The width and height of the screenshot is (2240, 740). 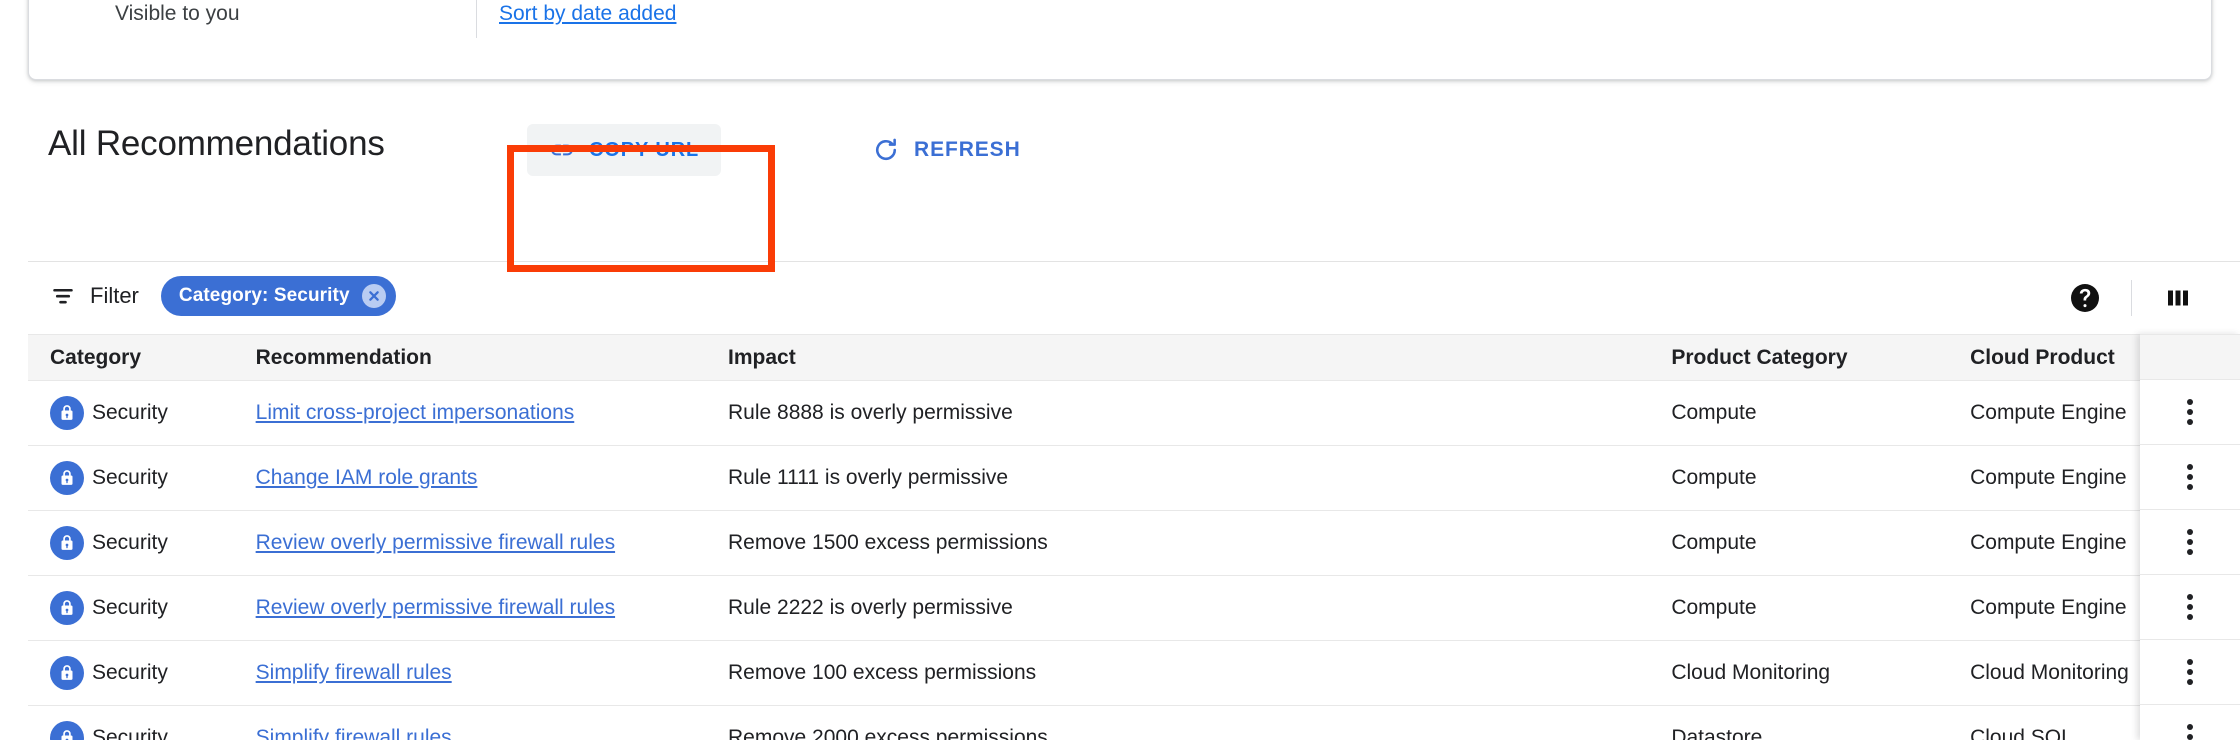 What do you see at coordinates (1821, 722) in the screenshot?
I see `cell-product-category: Datastore` at bounding box center [1821, 722].